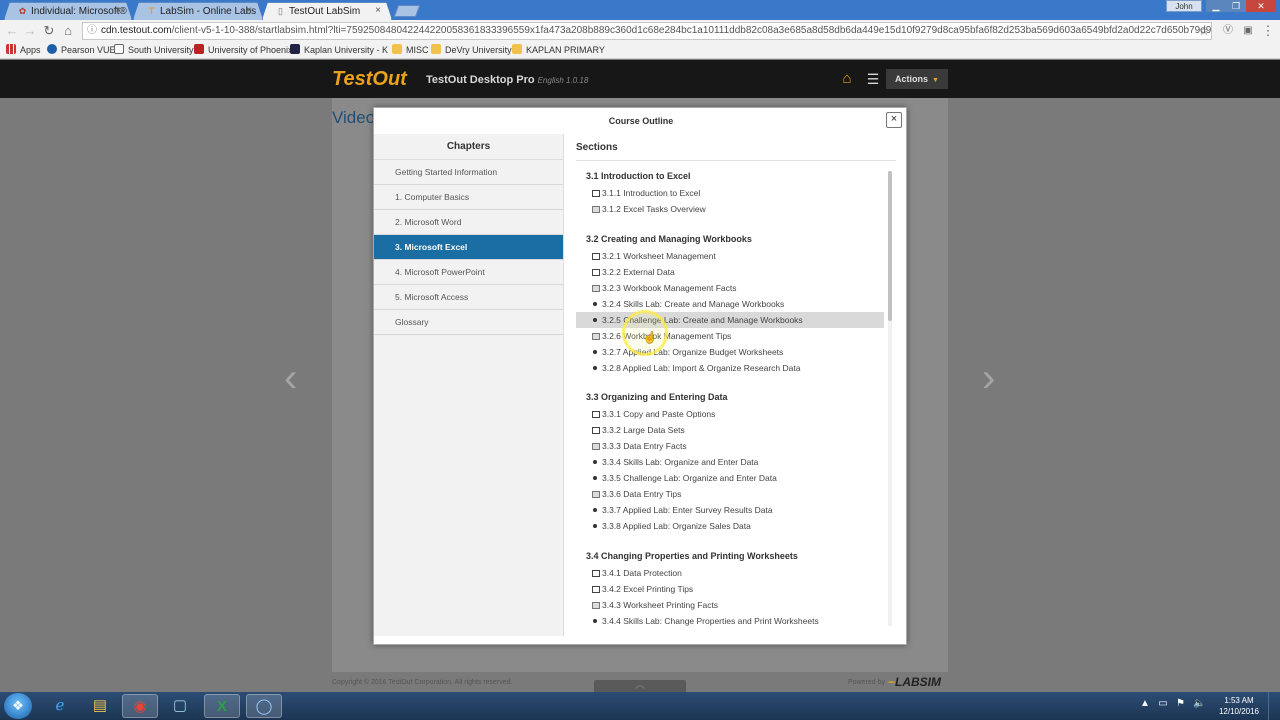 This screenshot has width=1280, height=720. Describe the element at coordinates (81, 49) in the screenshot. I see `bookmark-item: Pearson VUE` at that location.